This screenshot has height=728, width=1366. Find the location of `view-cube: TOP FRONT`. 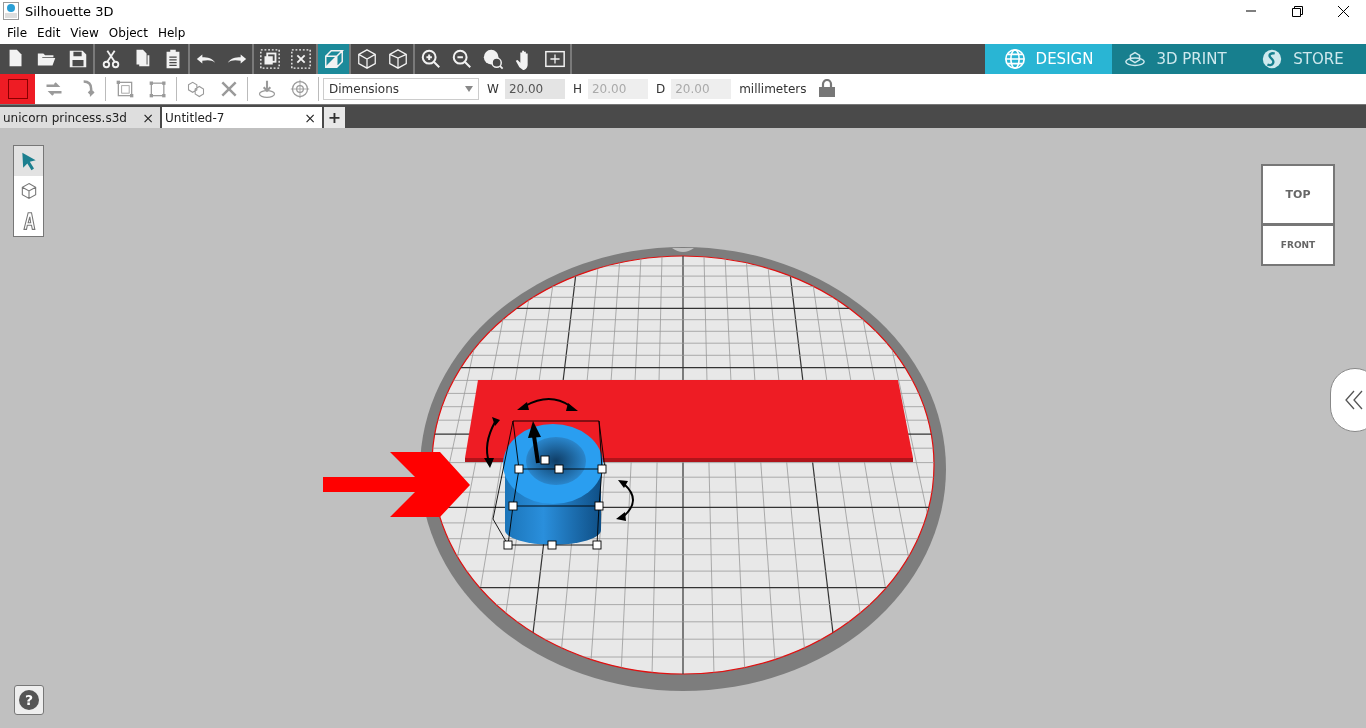

view-cube: TOP FRONT is located at coordinates (1298, 215).